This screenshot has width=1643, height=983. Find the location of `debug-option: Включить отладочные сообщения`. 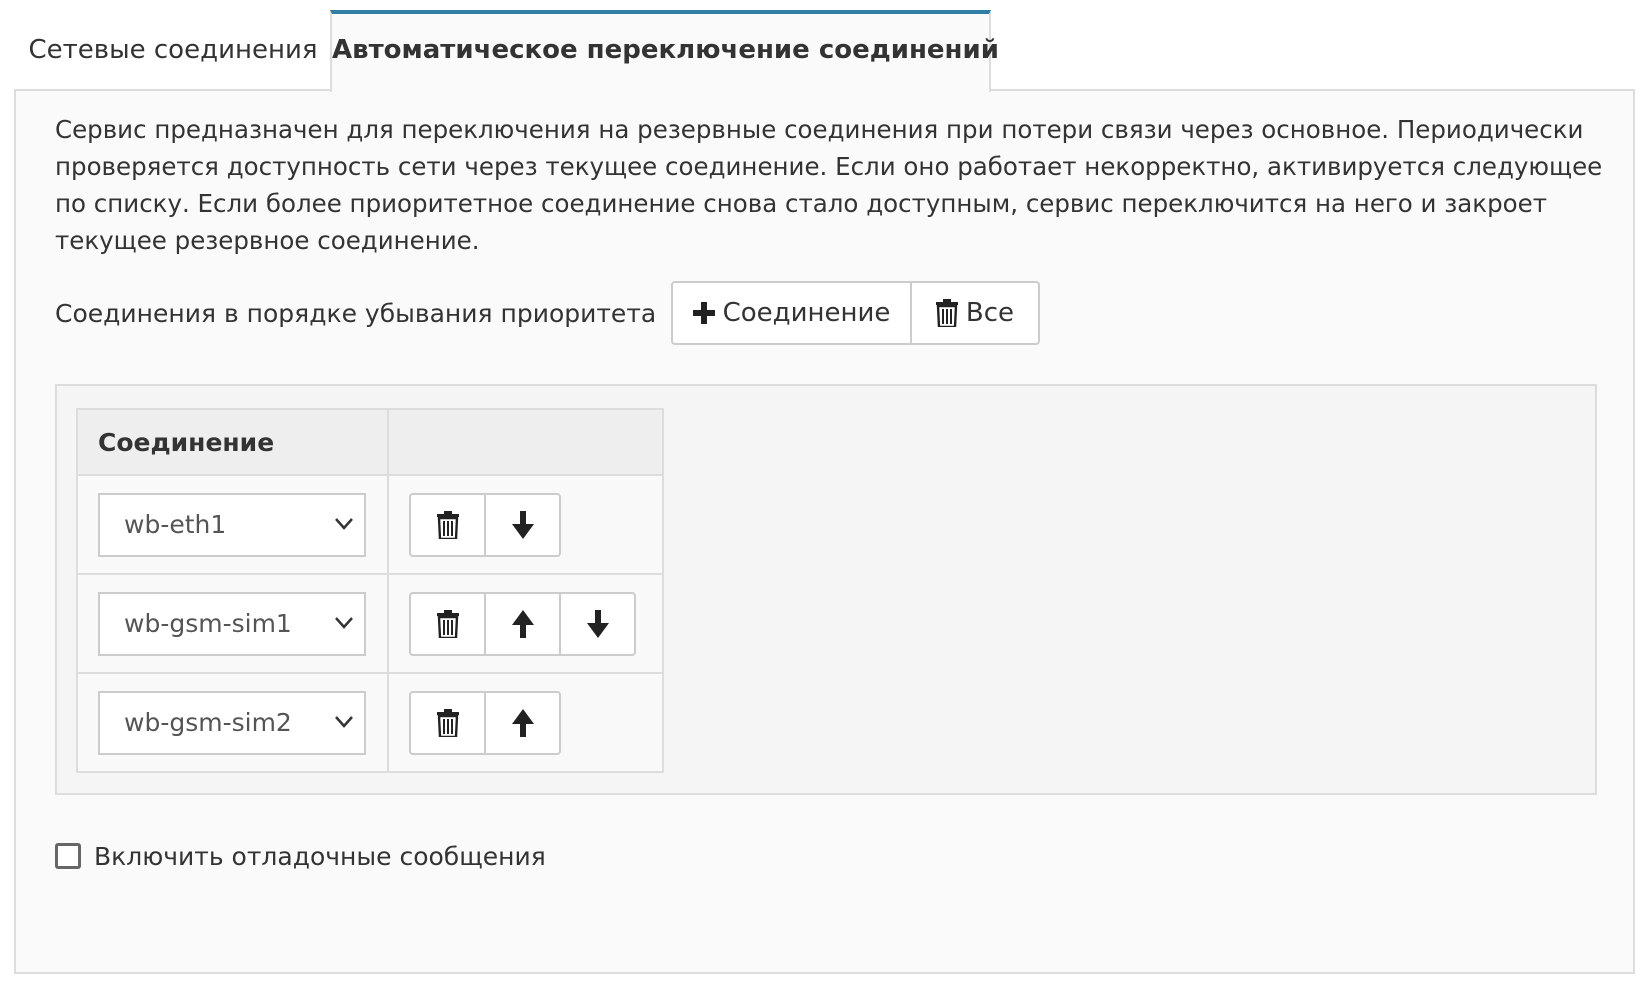

debug-option: Включить отладочные сообщения is located at coordinates (300, 856).